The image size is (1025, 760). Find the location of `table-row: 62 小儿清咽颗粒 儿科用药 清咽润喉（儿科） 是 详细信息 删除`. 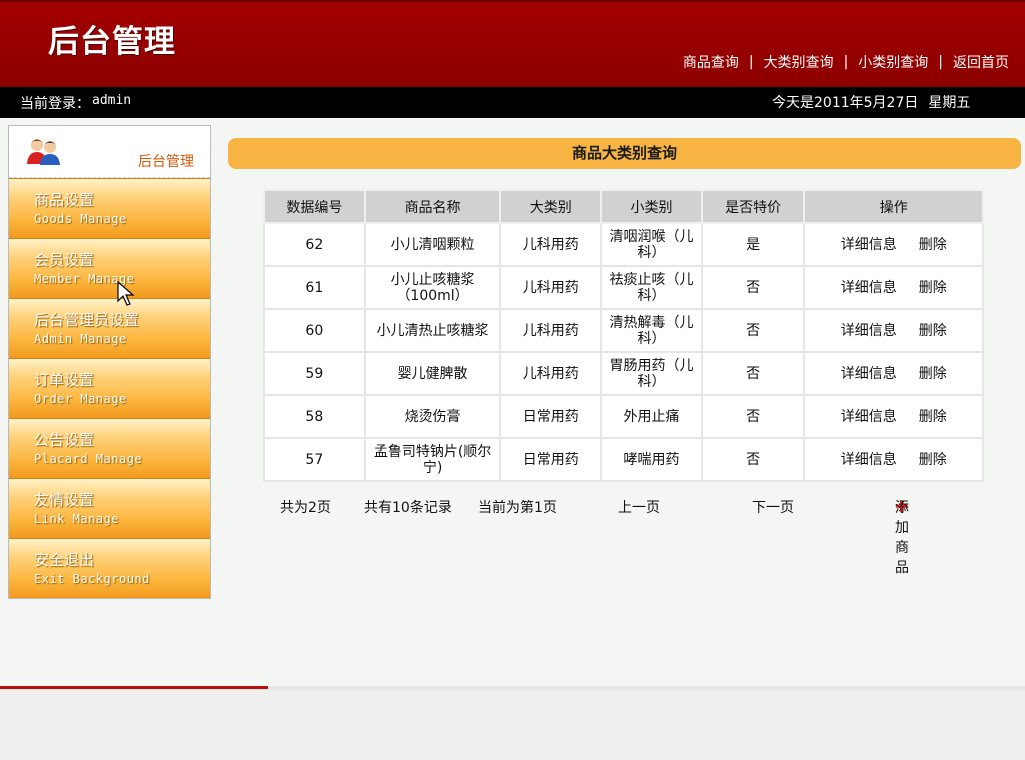

table-row: 62 小儿清咽颗粒 儿科用药 清咽润喉（儿科） 是 详细信息 删除 is located at coordinates (623, 244).